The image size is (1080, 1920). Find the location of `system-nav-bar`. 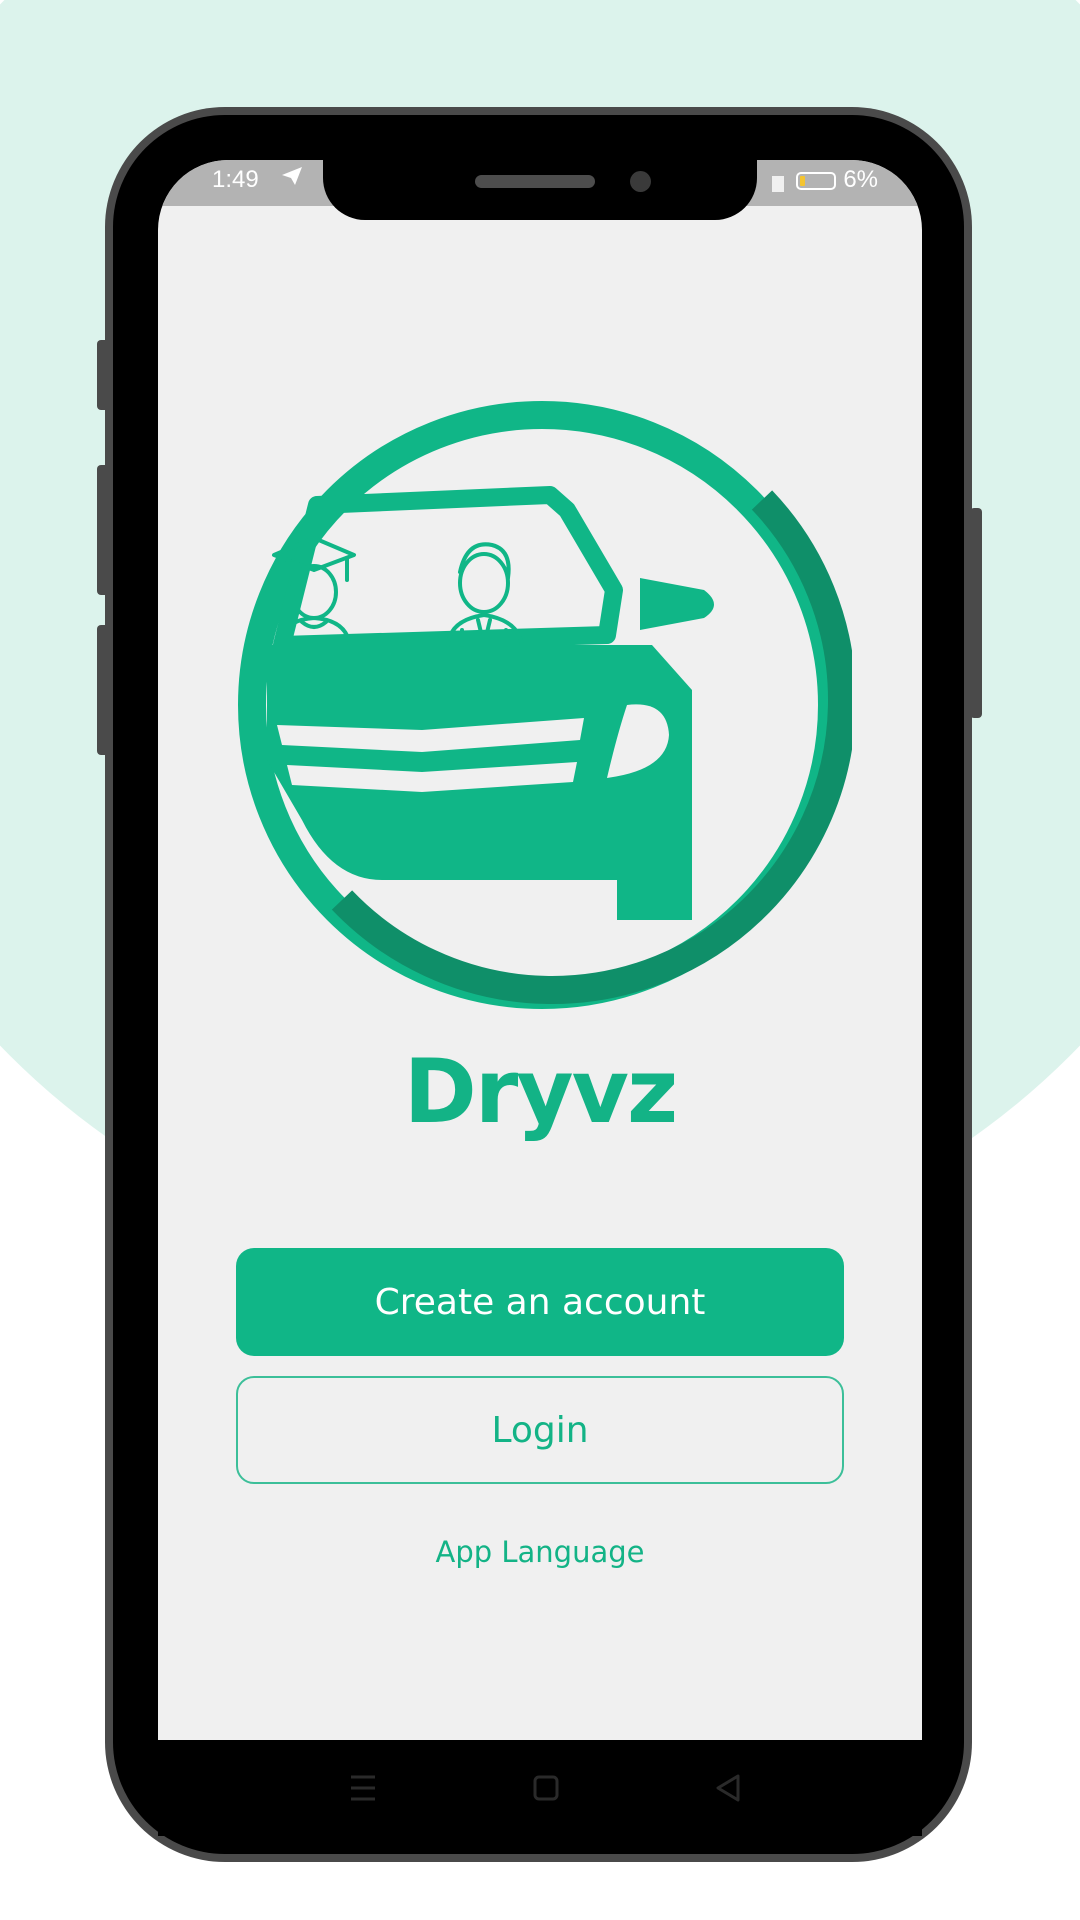

system-nav-bar is located at coordinates (540, 1788).